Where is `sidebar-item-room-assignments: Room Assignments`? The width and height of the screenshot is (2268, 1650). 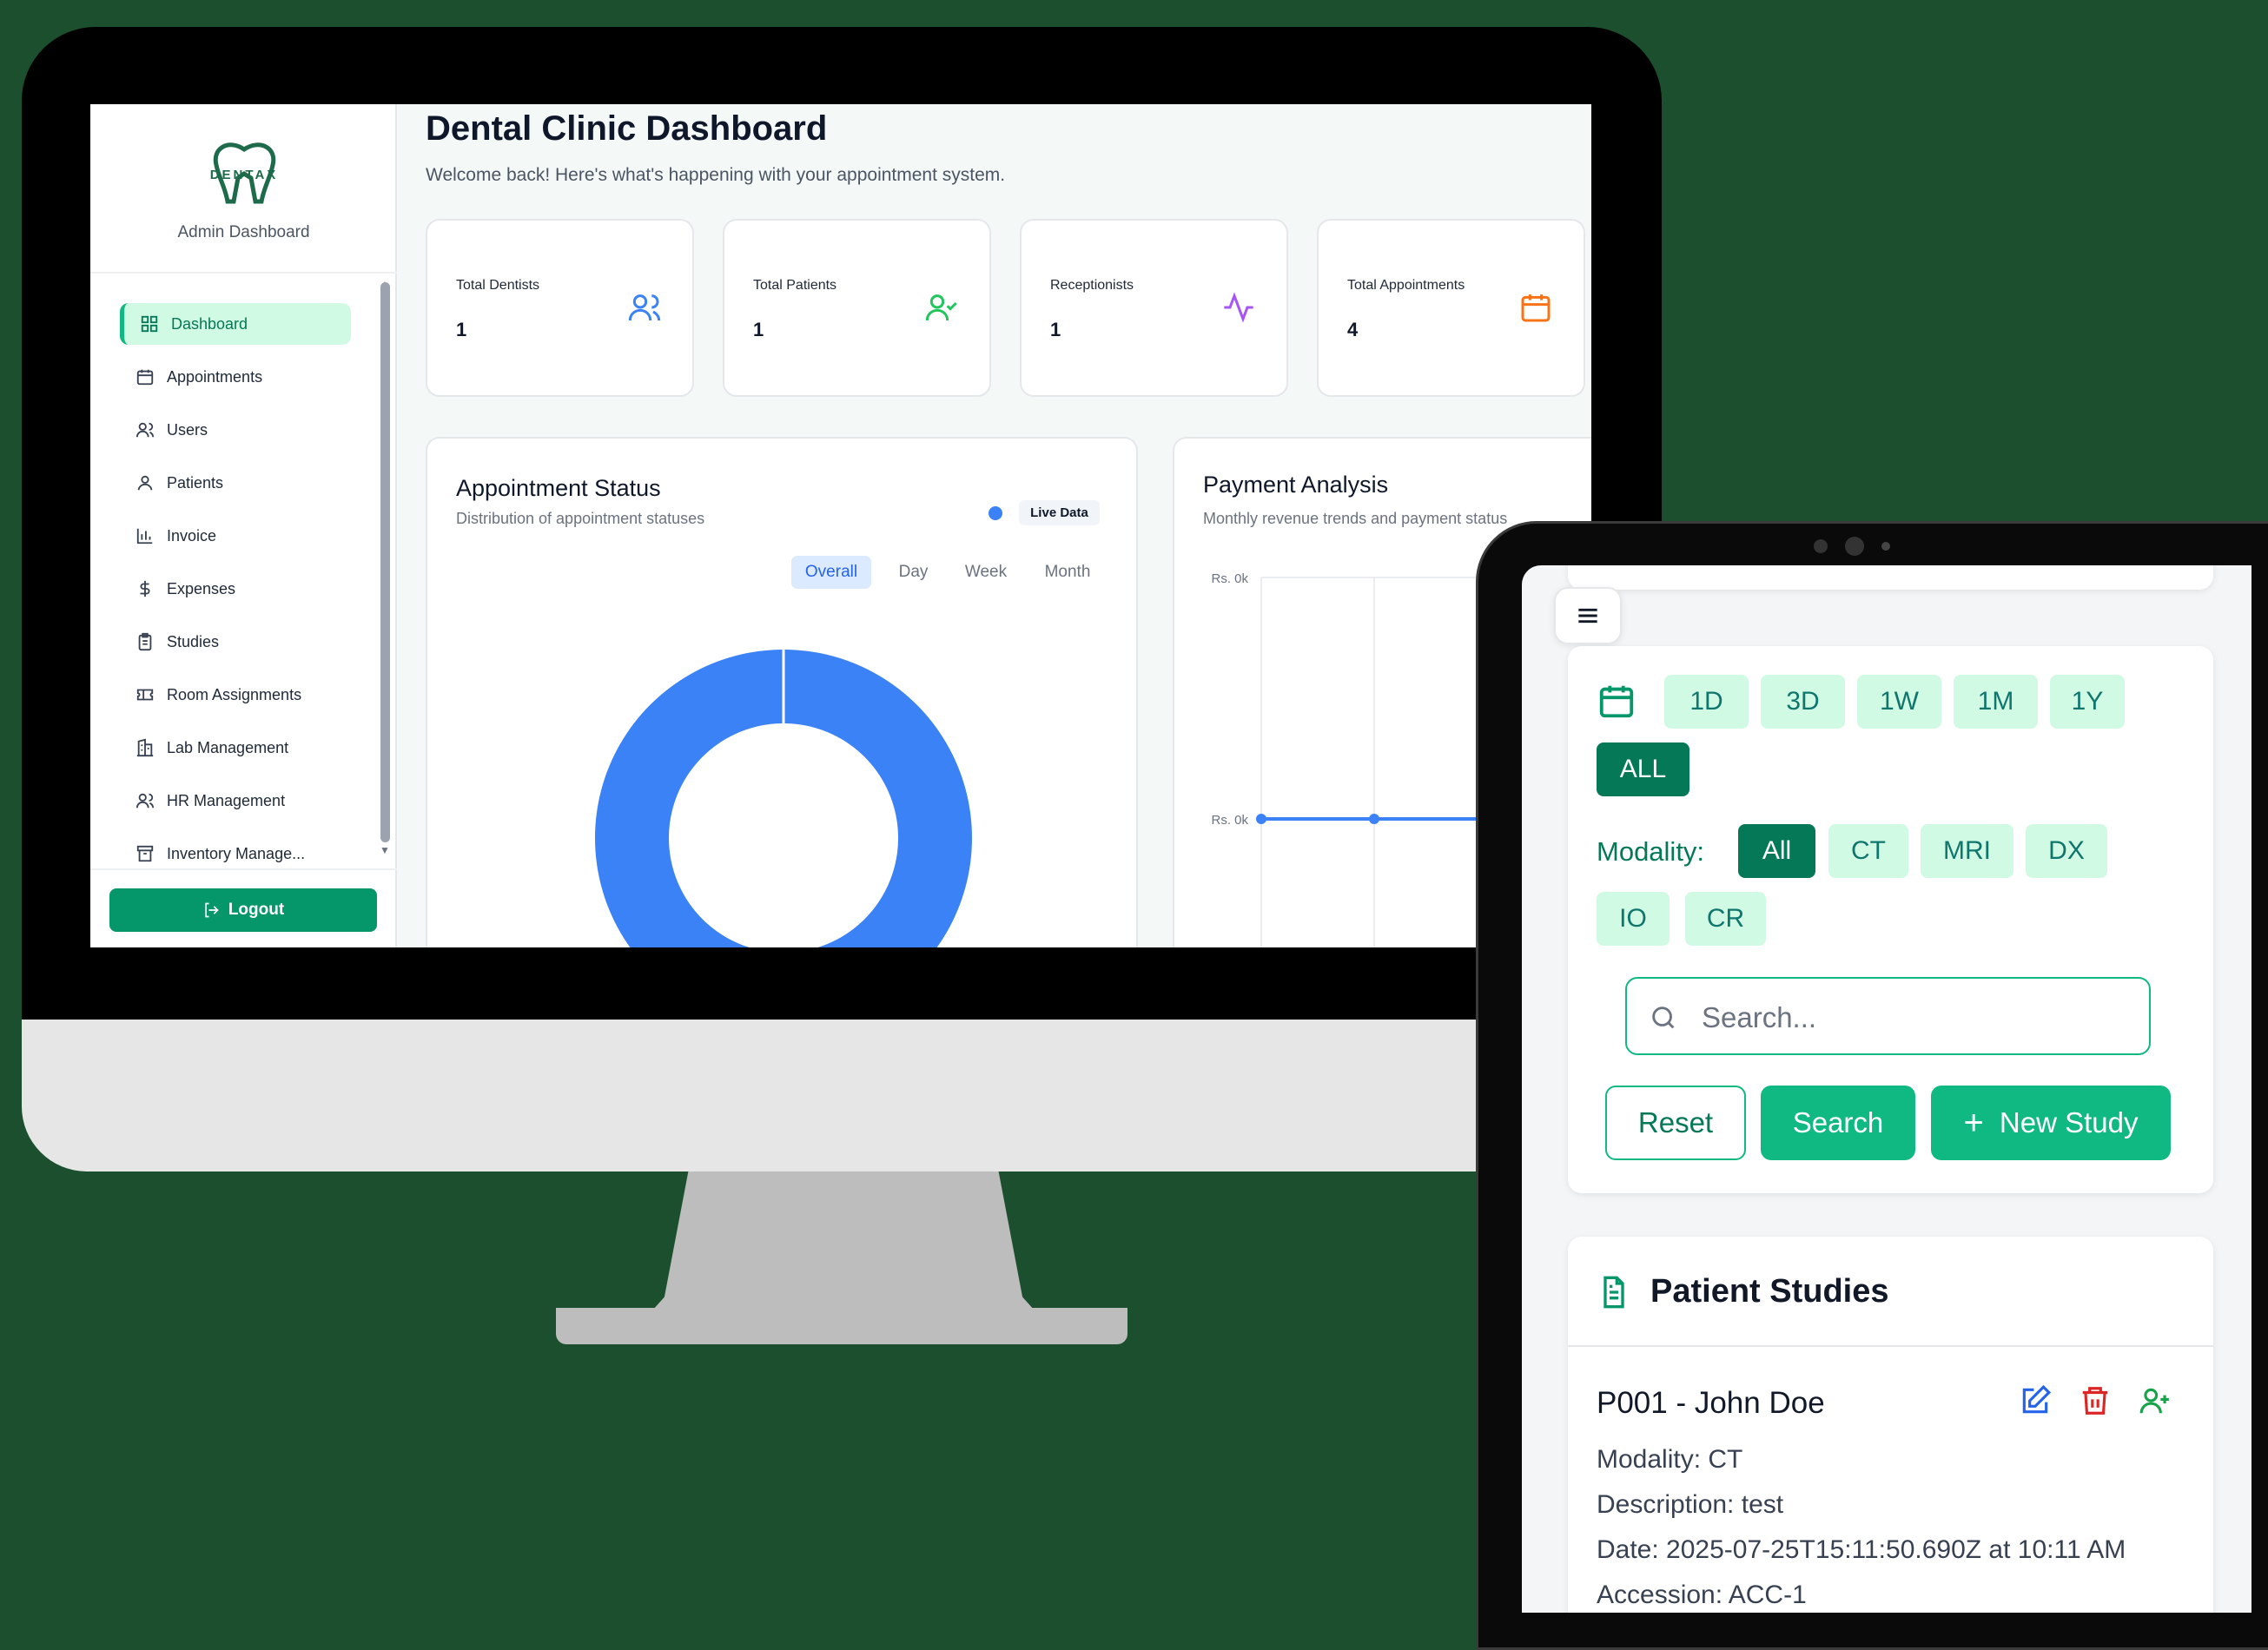 sidebar-item-room-assignments: Room Assignments is located at coordinates (236, 695).